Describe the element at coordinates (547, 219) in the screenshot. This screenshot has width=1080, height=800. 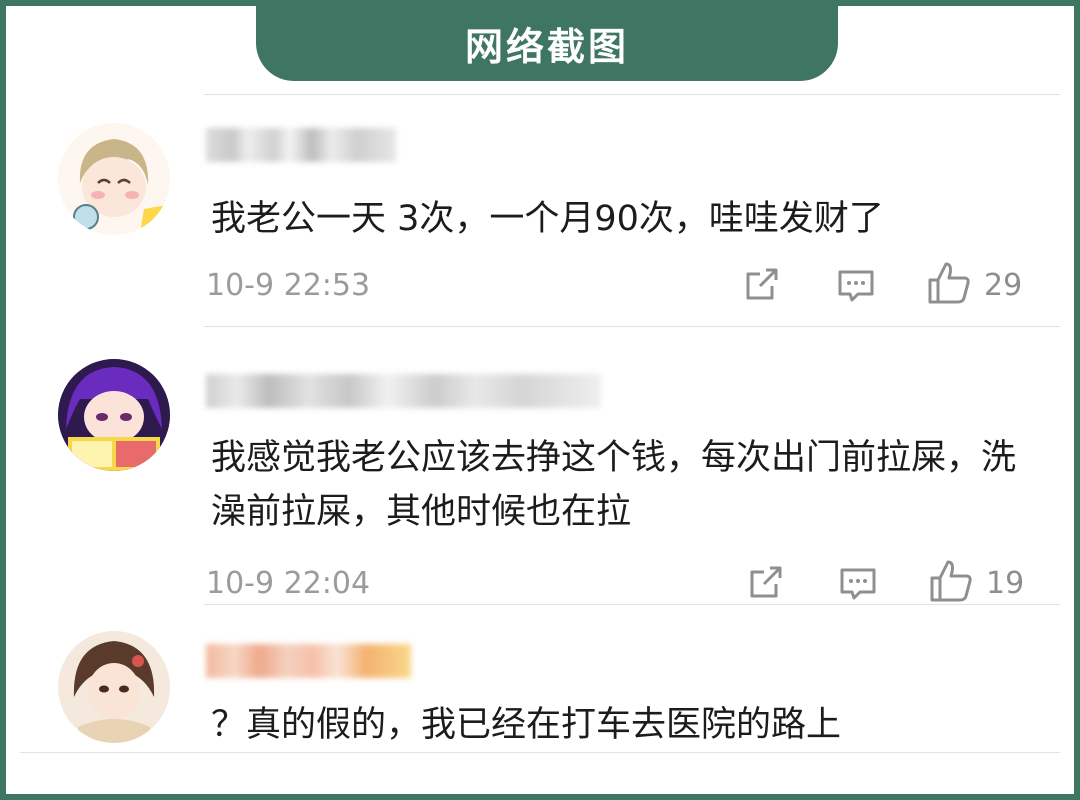
I see `comment-text: 我老公一天 3次，一个月90次，哇哇发财了` at that location.